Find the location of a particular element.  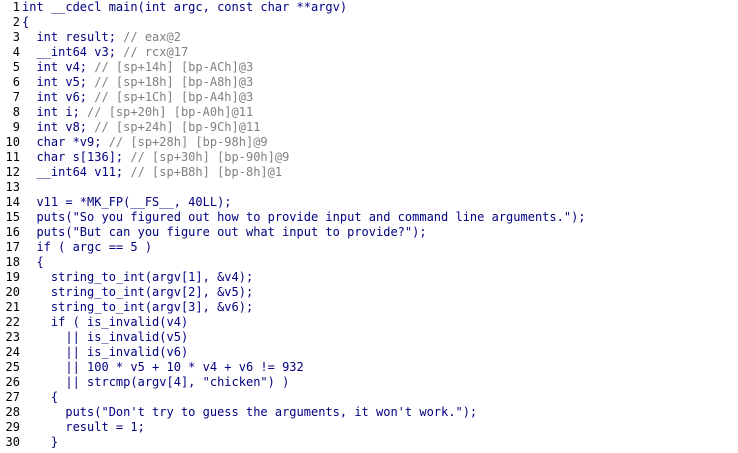

code-text: __int64 v11; // [sp+B8h] [bp-8h]@1 is located at coordinates (152, 172).